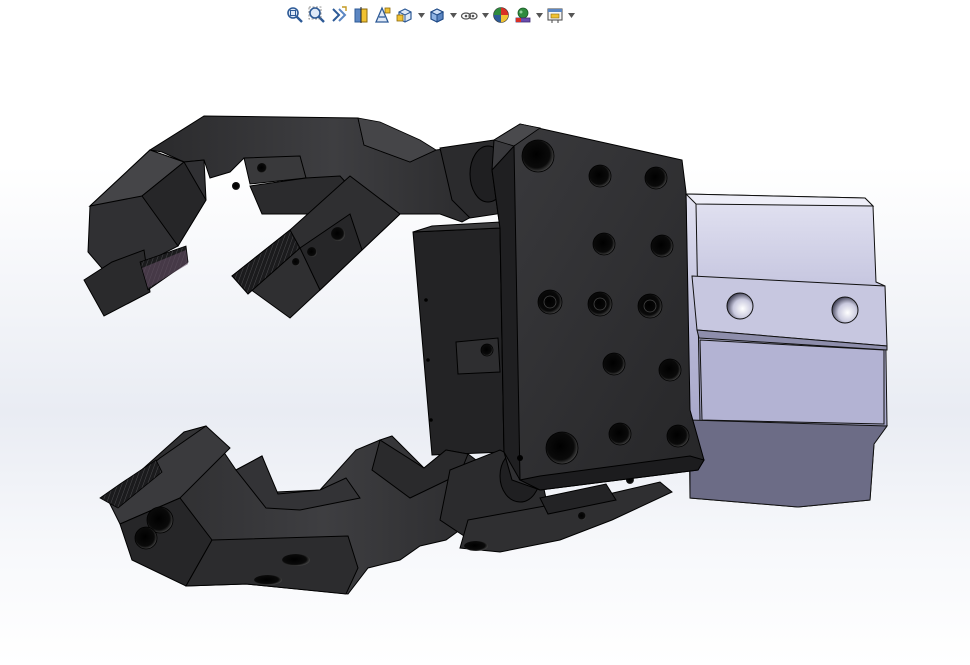  I want to click on cylinder-body, so click(786, 350).